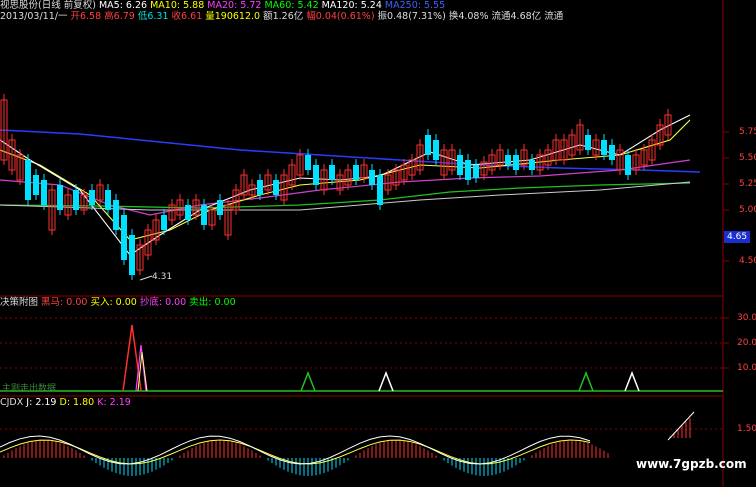 The image size is (756, 487). Describe the element at coordinates (154, 16) in the screenshot. I see `ohlc-info-item: 低6.31` at that location.